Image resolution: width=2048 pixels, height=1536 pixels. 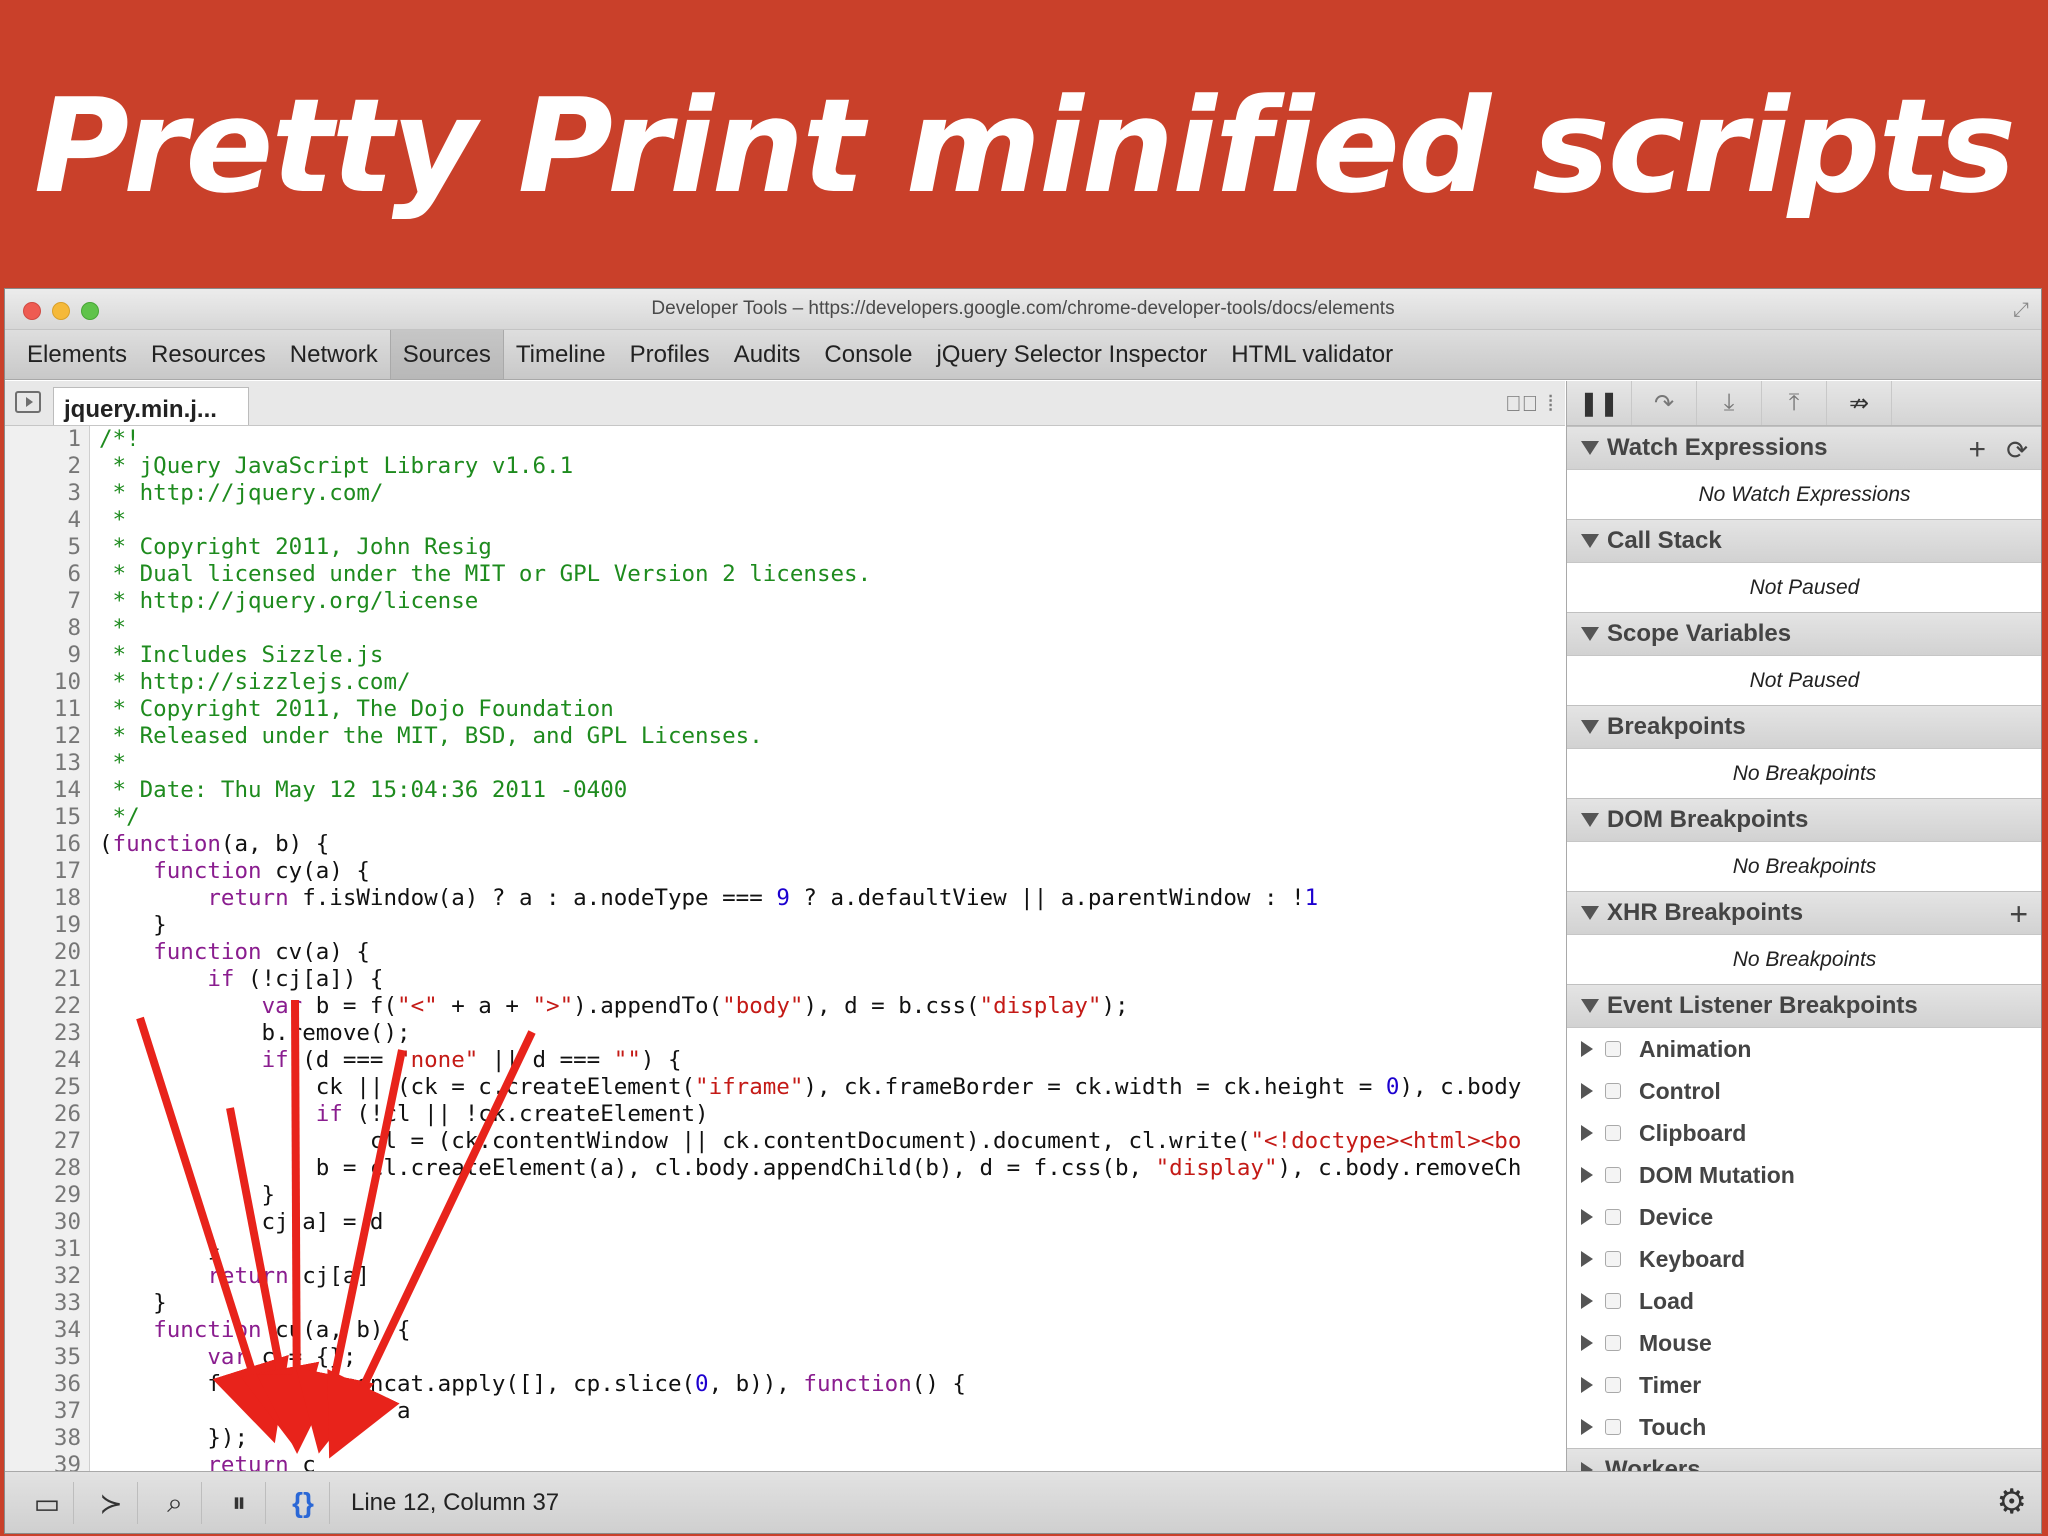 What do you see at coordinates (1804, 1006) in the screenshot?
I see `pane-header-event-listener-breakpoints: Event Listener Breakpoints` at bounding box center [1804, 1006].